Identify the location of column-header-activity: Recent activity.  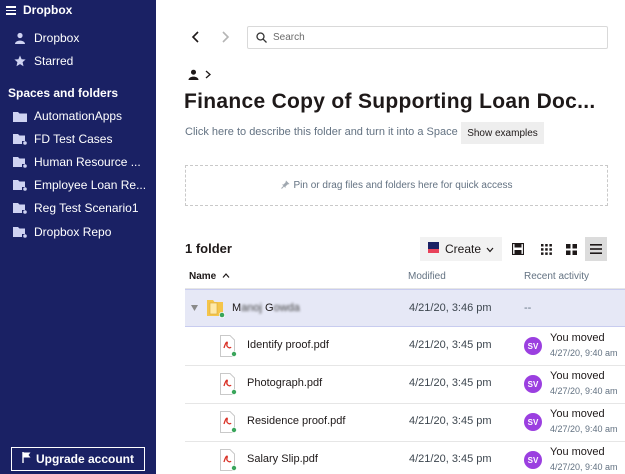
(556, 276).